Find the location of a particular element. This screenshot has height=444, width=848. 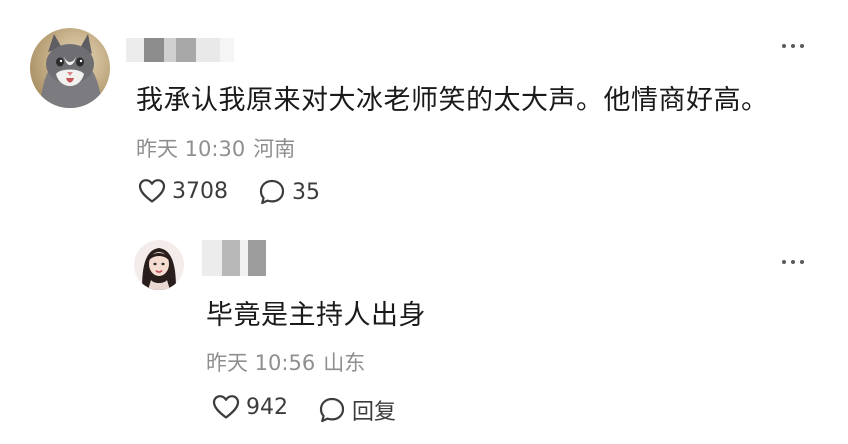

reply-location: 山东 is located at coordinates (344, 363).